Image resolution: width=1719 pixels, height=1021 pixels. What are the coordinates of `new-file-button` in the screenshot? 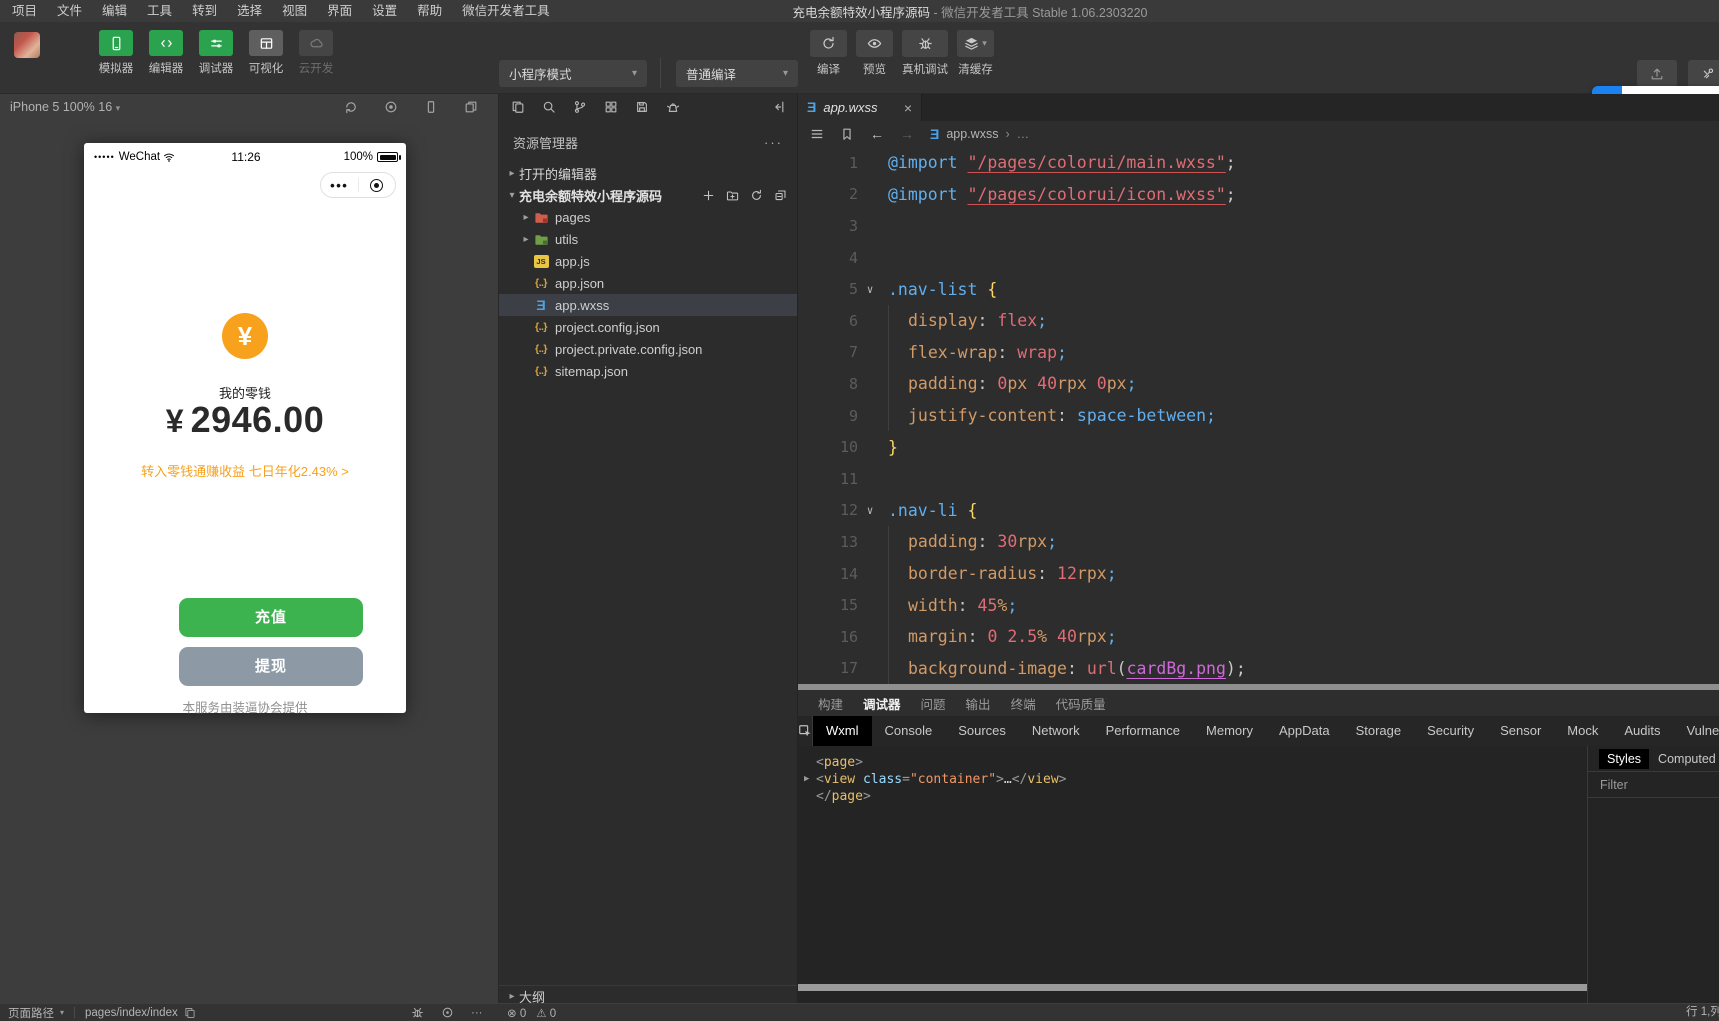 It's located at (708, 195).